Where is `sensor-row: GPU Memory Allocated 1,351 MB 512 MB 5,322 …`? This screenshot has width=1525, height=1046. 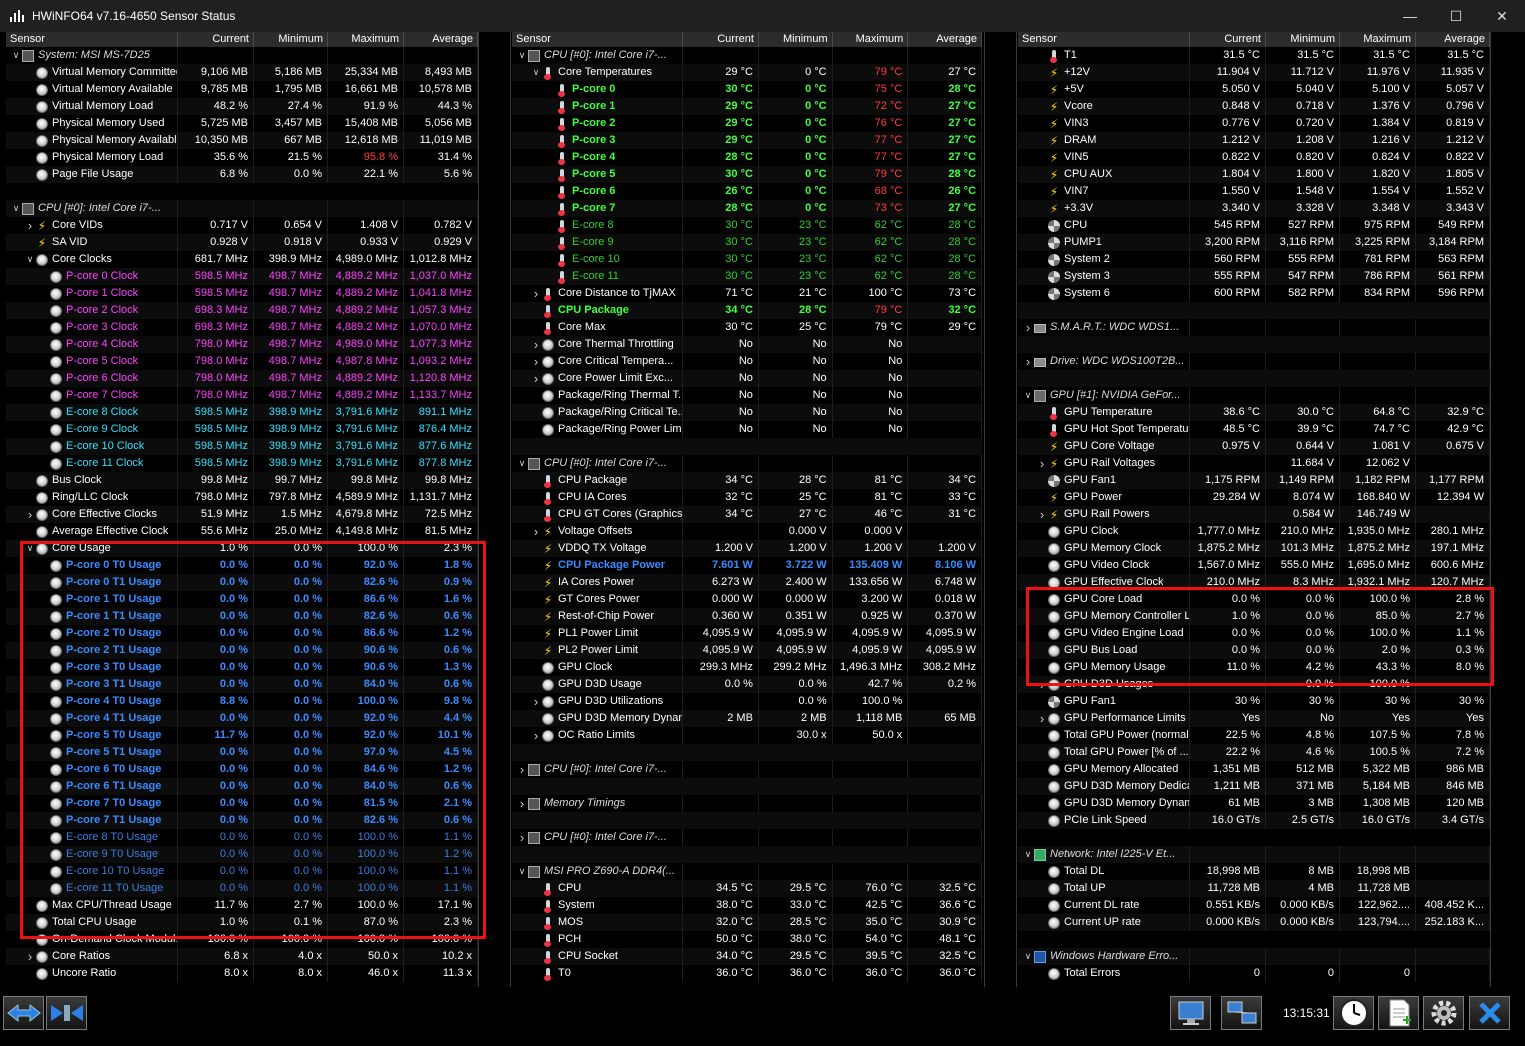 sensor-row: GPU Memory Allocated 1,351 MB 512 MB 5,322 … is located at coordinates (1254, 769).